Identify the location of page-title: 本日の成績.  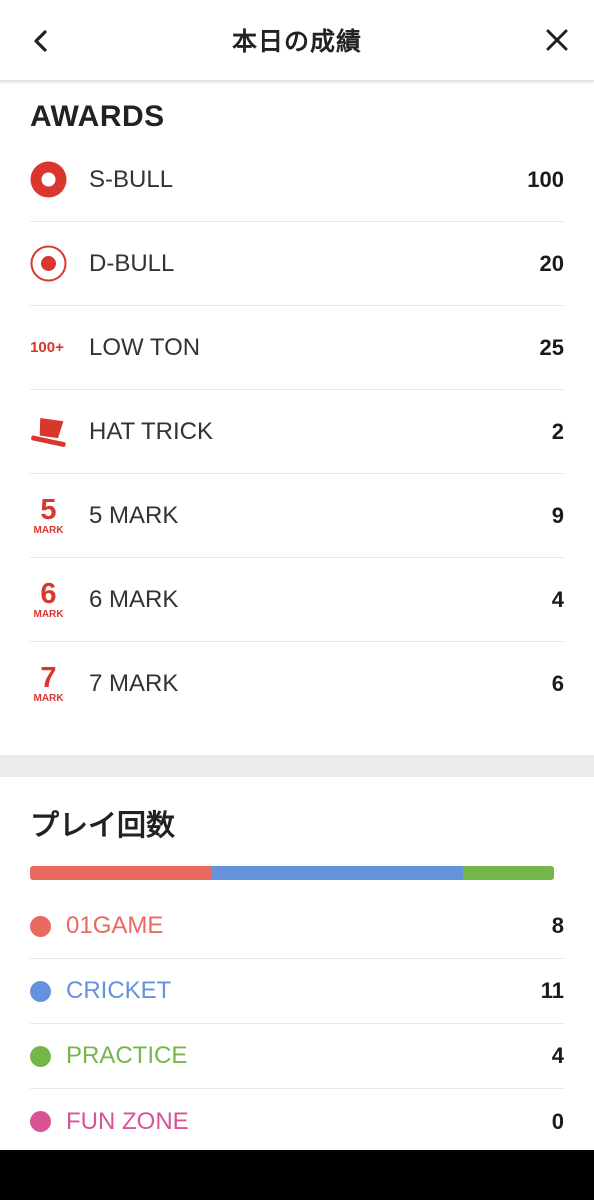
(296, 41).